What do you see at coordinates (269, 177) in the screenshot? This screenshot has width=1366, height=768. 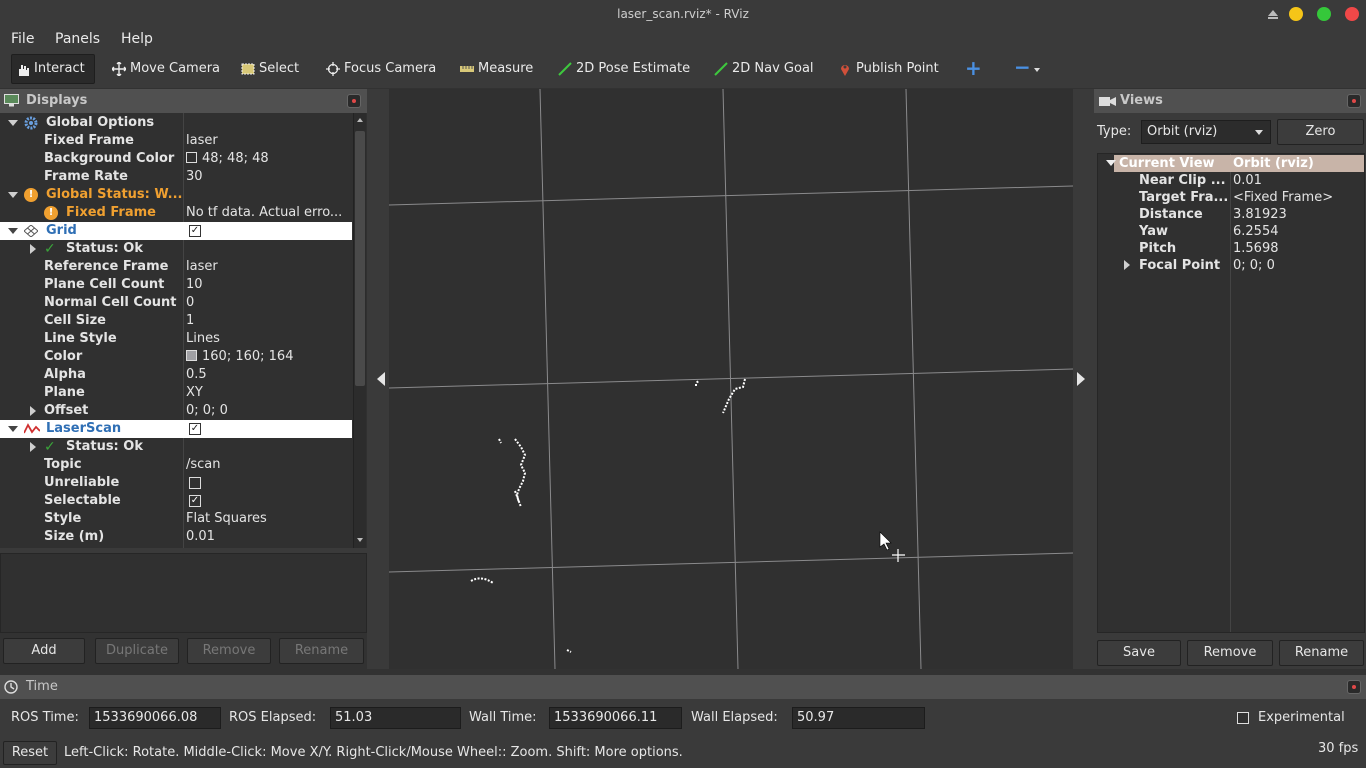 I see `tree-value: 30` at bounding box center [269, 177].